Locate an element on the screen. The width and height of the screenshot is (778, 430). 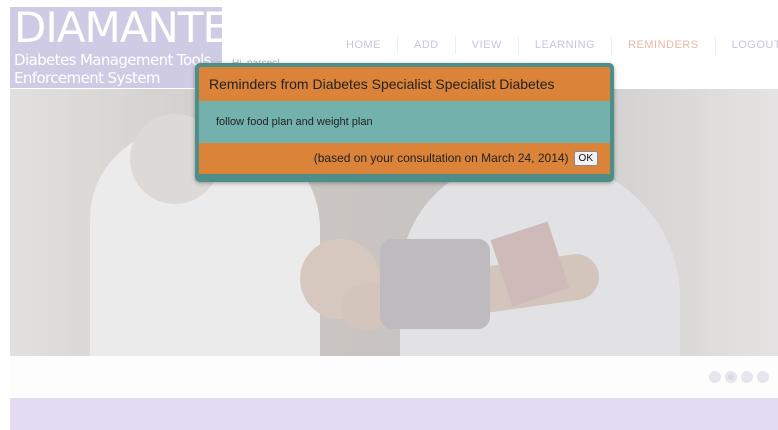
logo-subtitle-line2: Enforcement System is located at coordinates (87, 78).